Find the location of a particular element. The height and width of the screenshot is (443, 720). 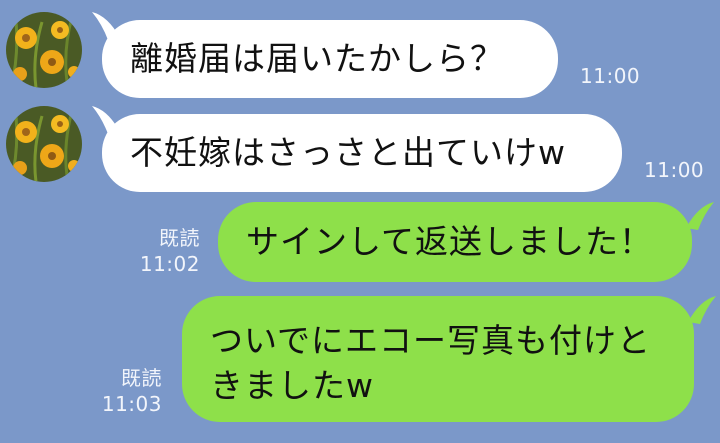

message-time: 11:03 is located at coordinates (131, 404).